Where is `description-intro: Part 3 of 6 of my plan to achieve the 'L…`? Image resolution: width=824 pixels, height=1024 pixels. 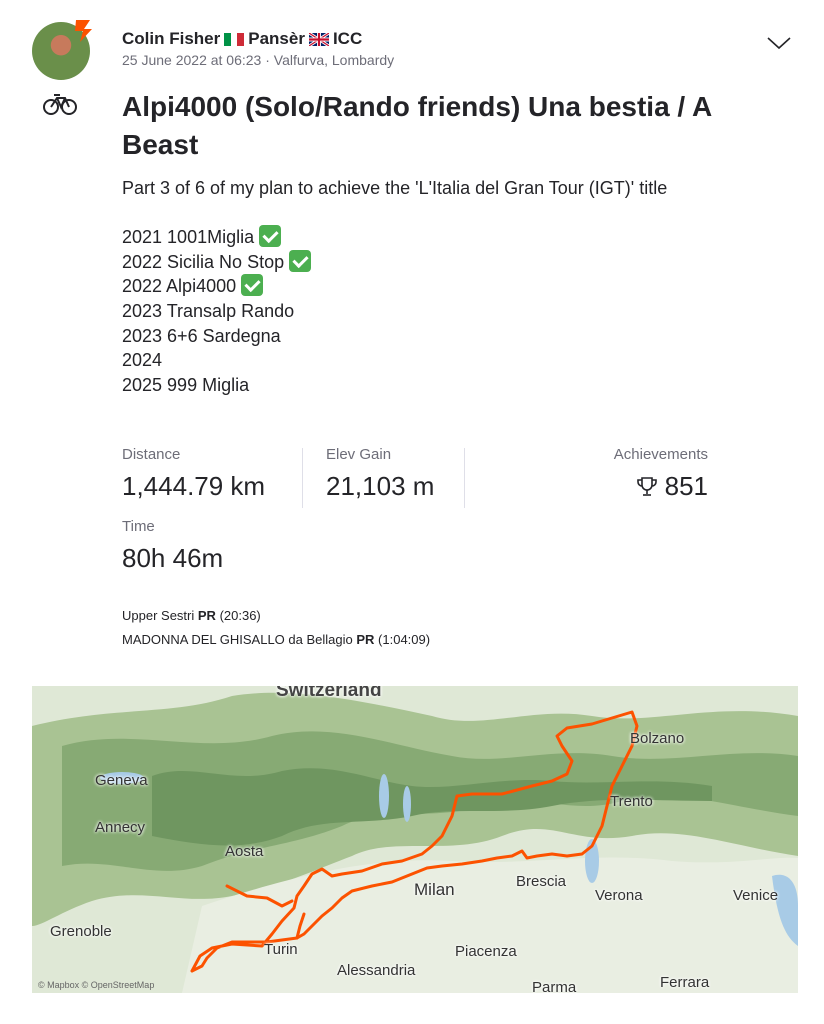
description-intro: Part 3 of 6 of my plan to achieve the 'L… is located at coordinates (395, 188).